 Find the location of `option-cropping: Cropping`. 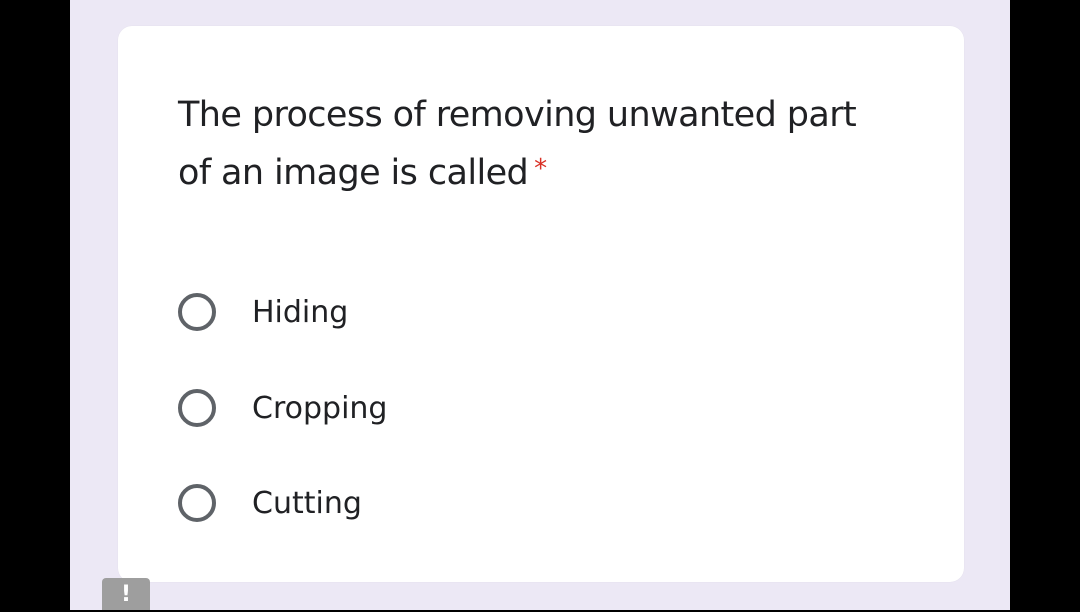

option-cropping: Cropping is located at coordinates (282, 408).